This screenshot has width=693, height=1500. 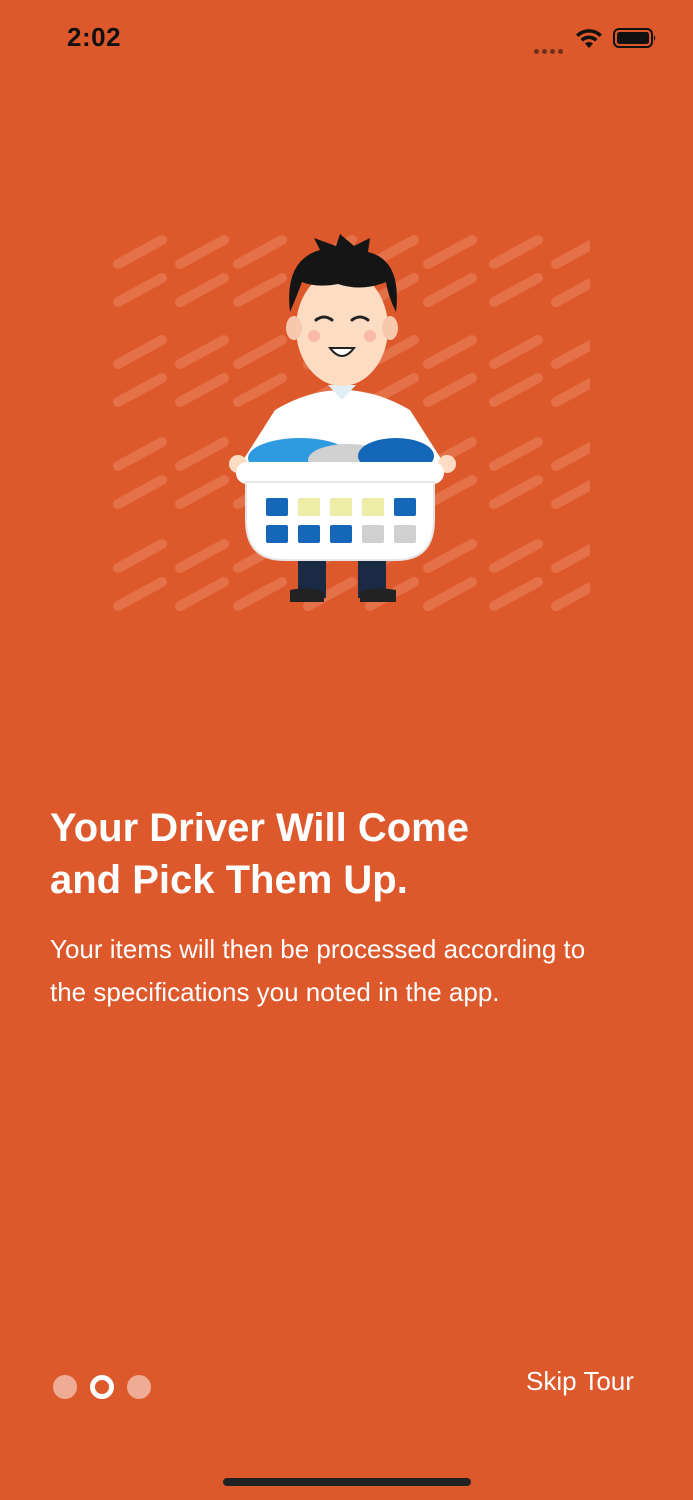 I want to click on status-time: 2:02, so click(x=94, y=37).